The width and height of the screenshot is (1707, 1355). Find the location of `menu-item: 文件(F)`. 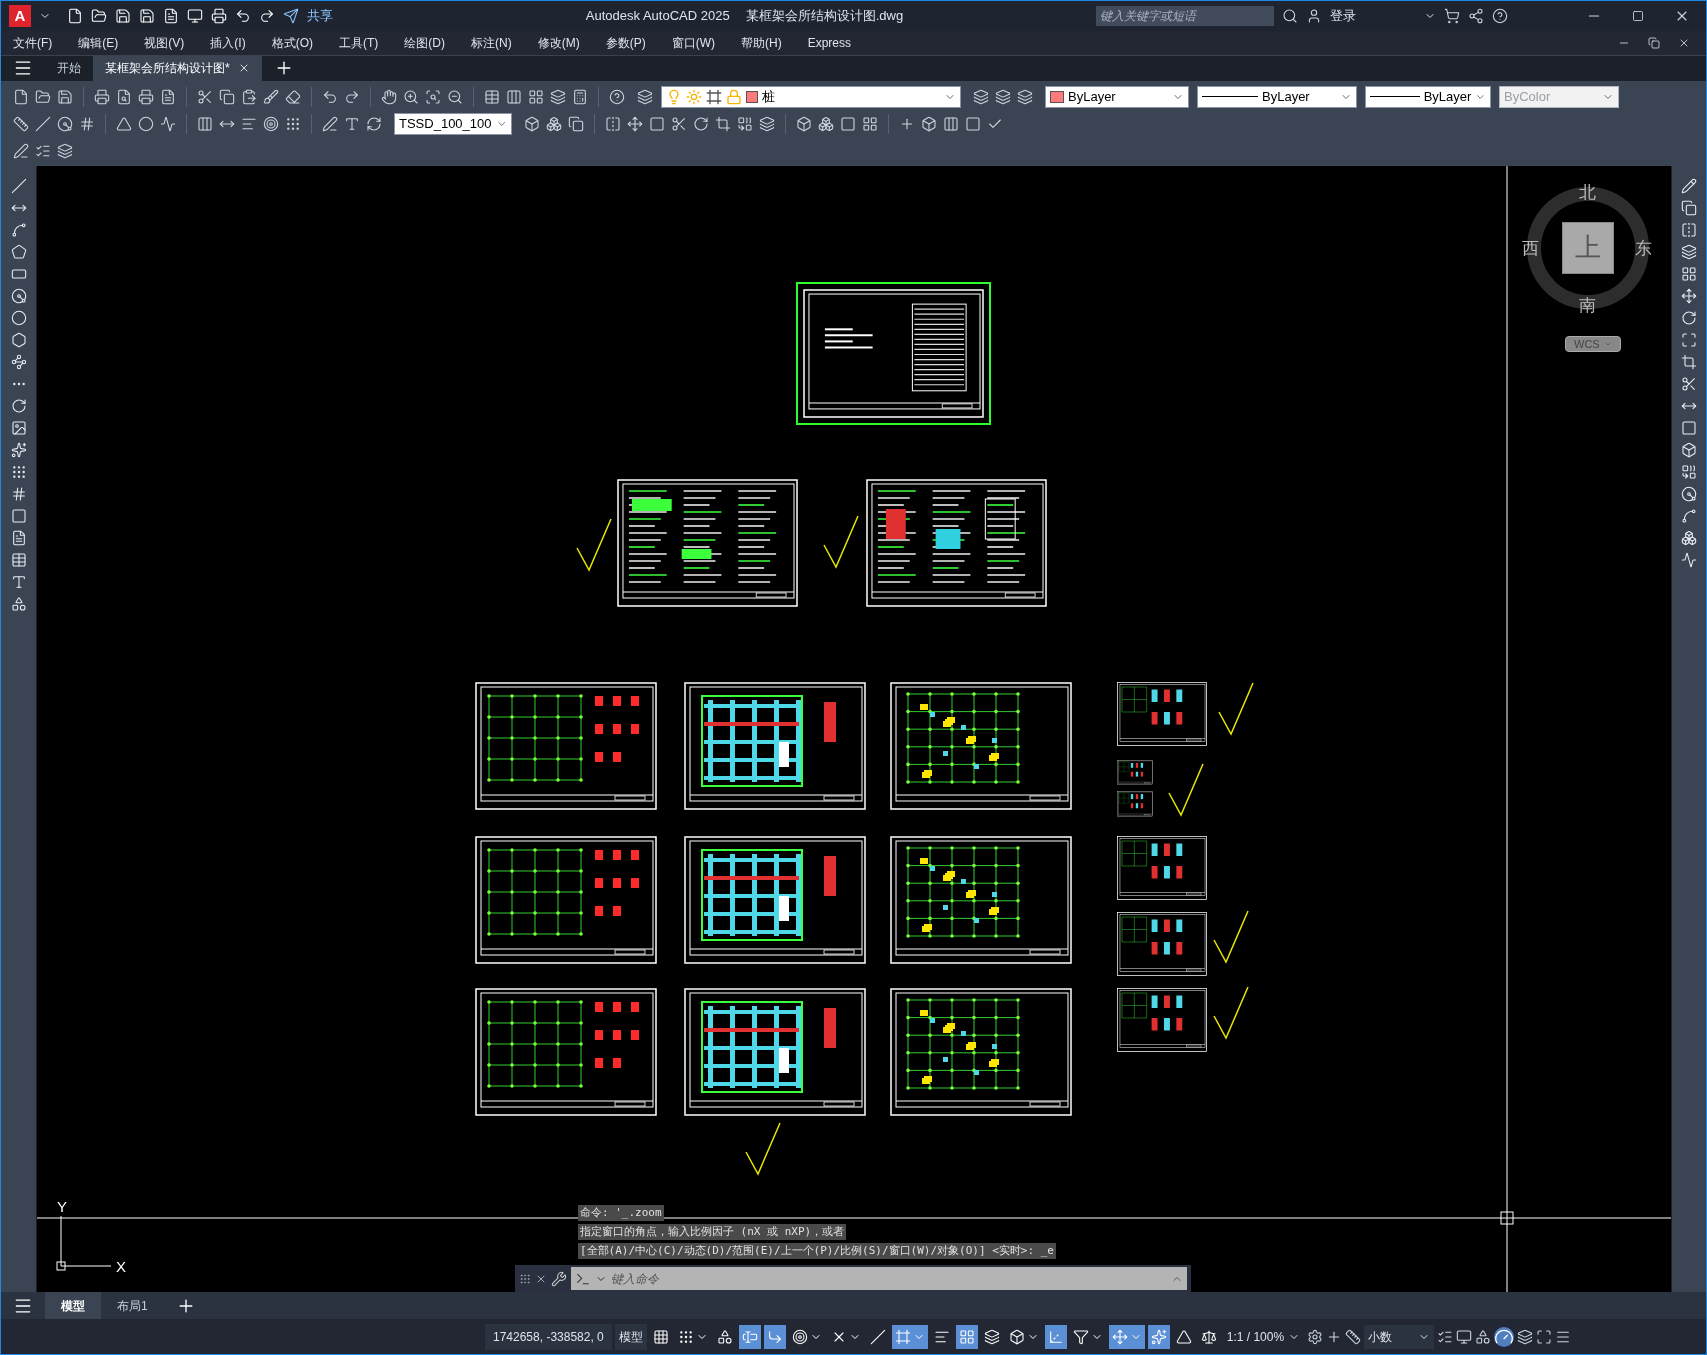

menu-item: 文件(F) is located at coordinates (33, 42).